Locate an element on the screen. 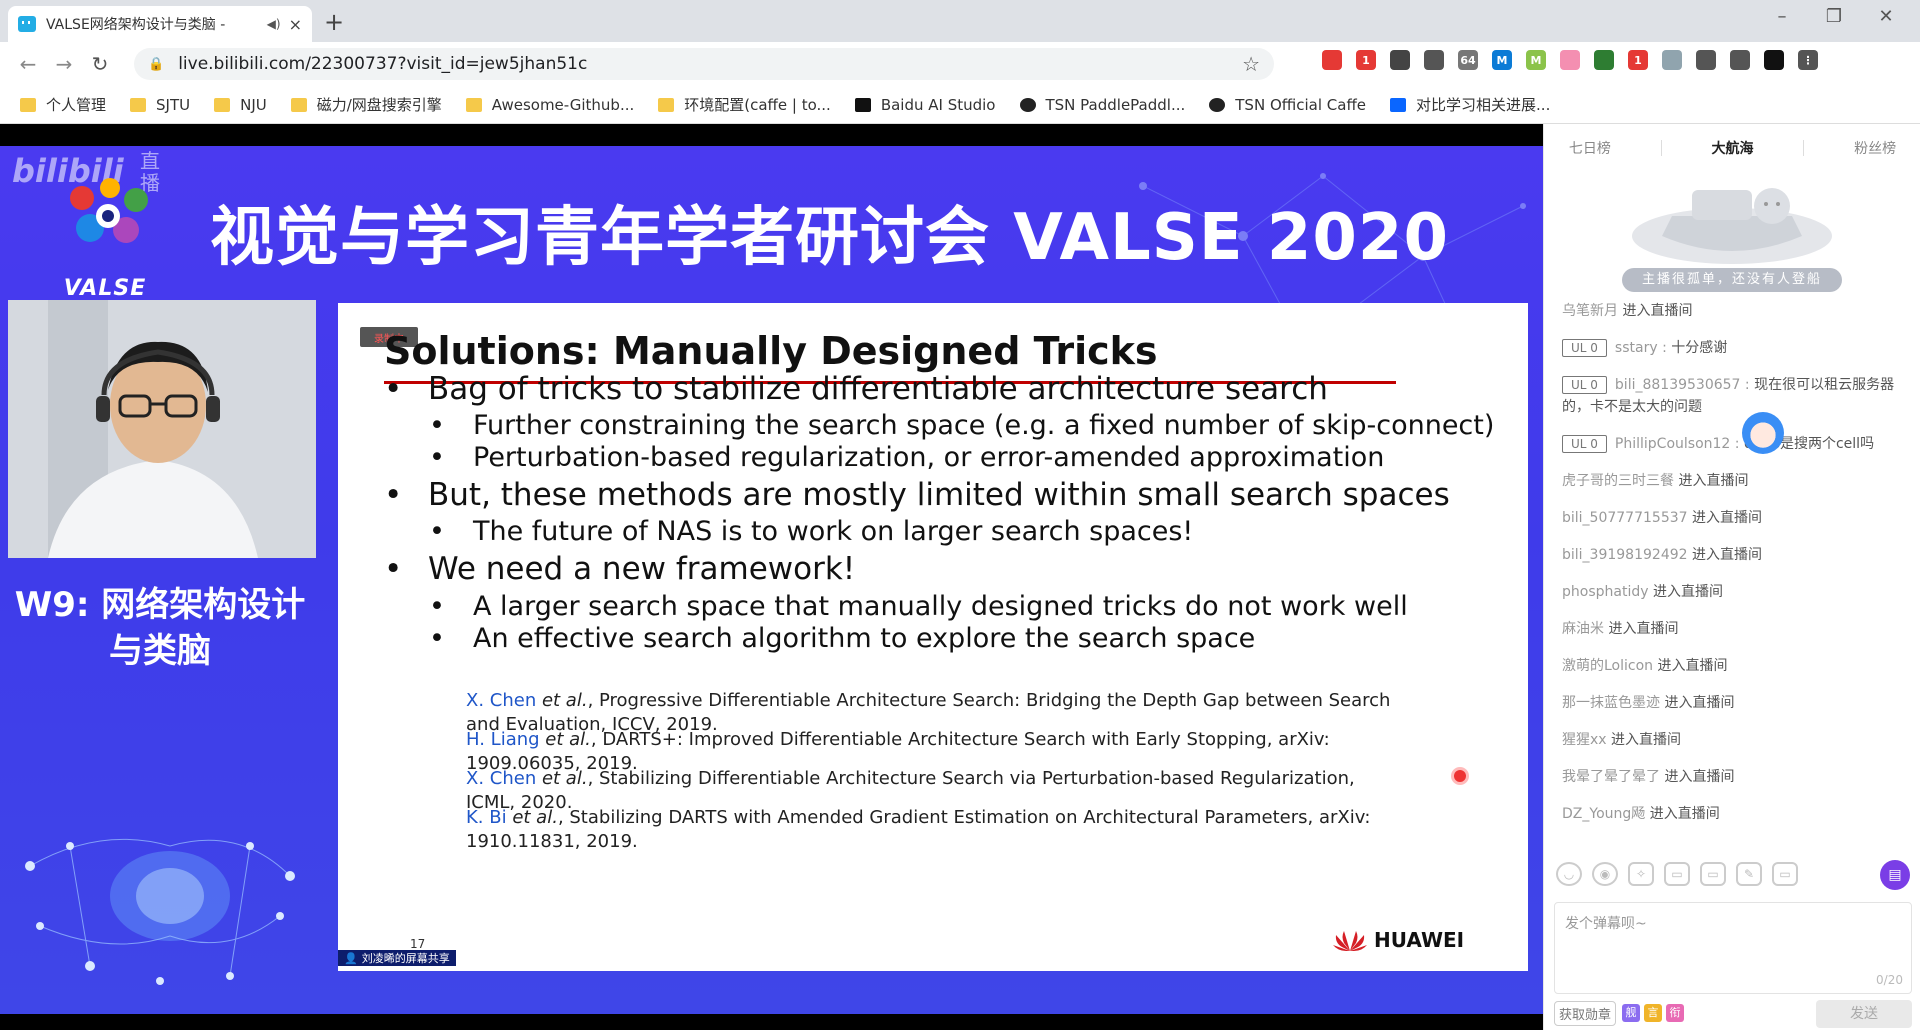 The image size is (1920, 1030). reference-etal: et al. is located at coordinates (562, 778).